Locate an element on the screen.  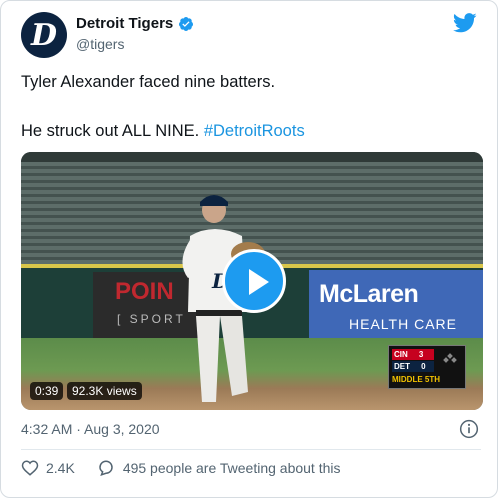
heart-icon is located at coordinates (30, 468).